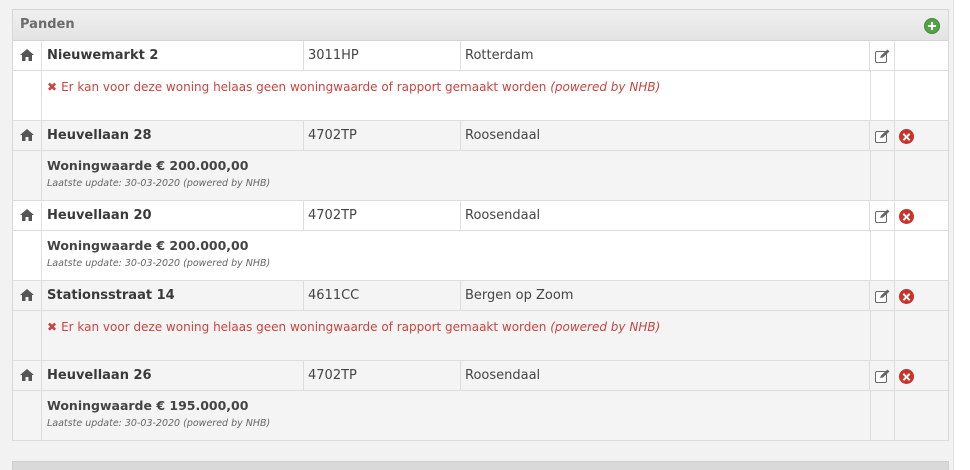 This screenshot has height=470, width=970. What do you see at coordinates (173, 376) in the screenshot?
I see `street-cell: Heuvellaan 26` at bounding box center [173, 376].